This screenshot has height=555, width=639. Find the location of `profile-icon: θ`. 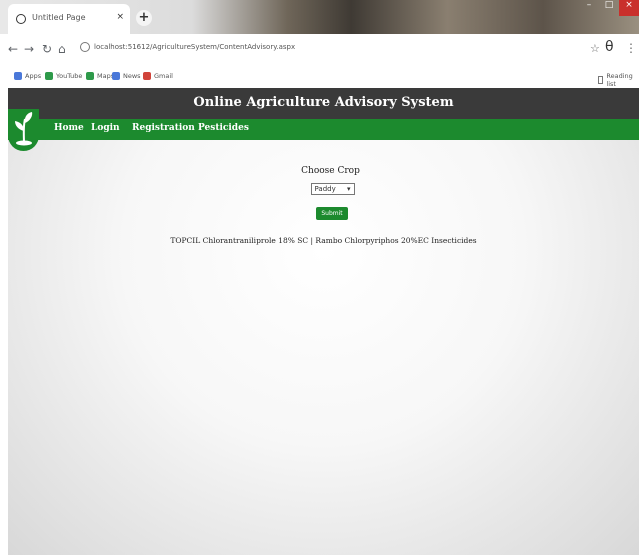

profile-icon: θ is located at coordinates (609, 47).